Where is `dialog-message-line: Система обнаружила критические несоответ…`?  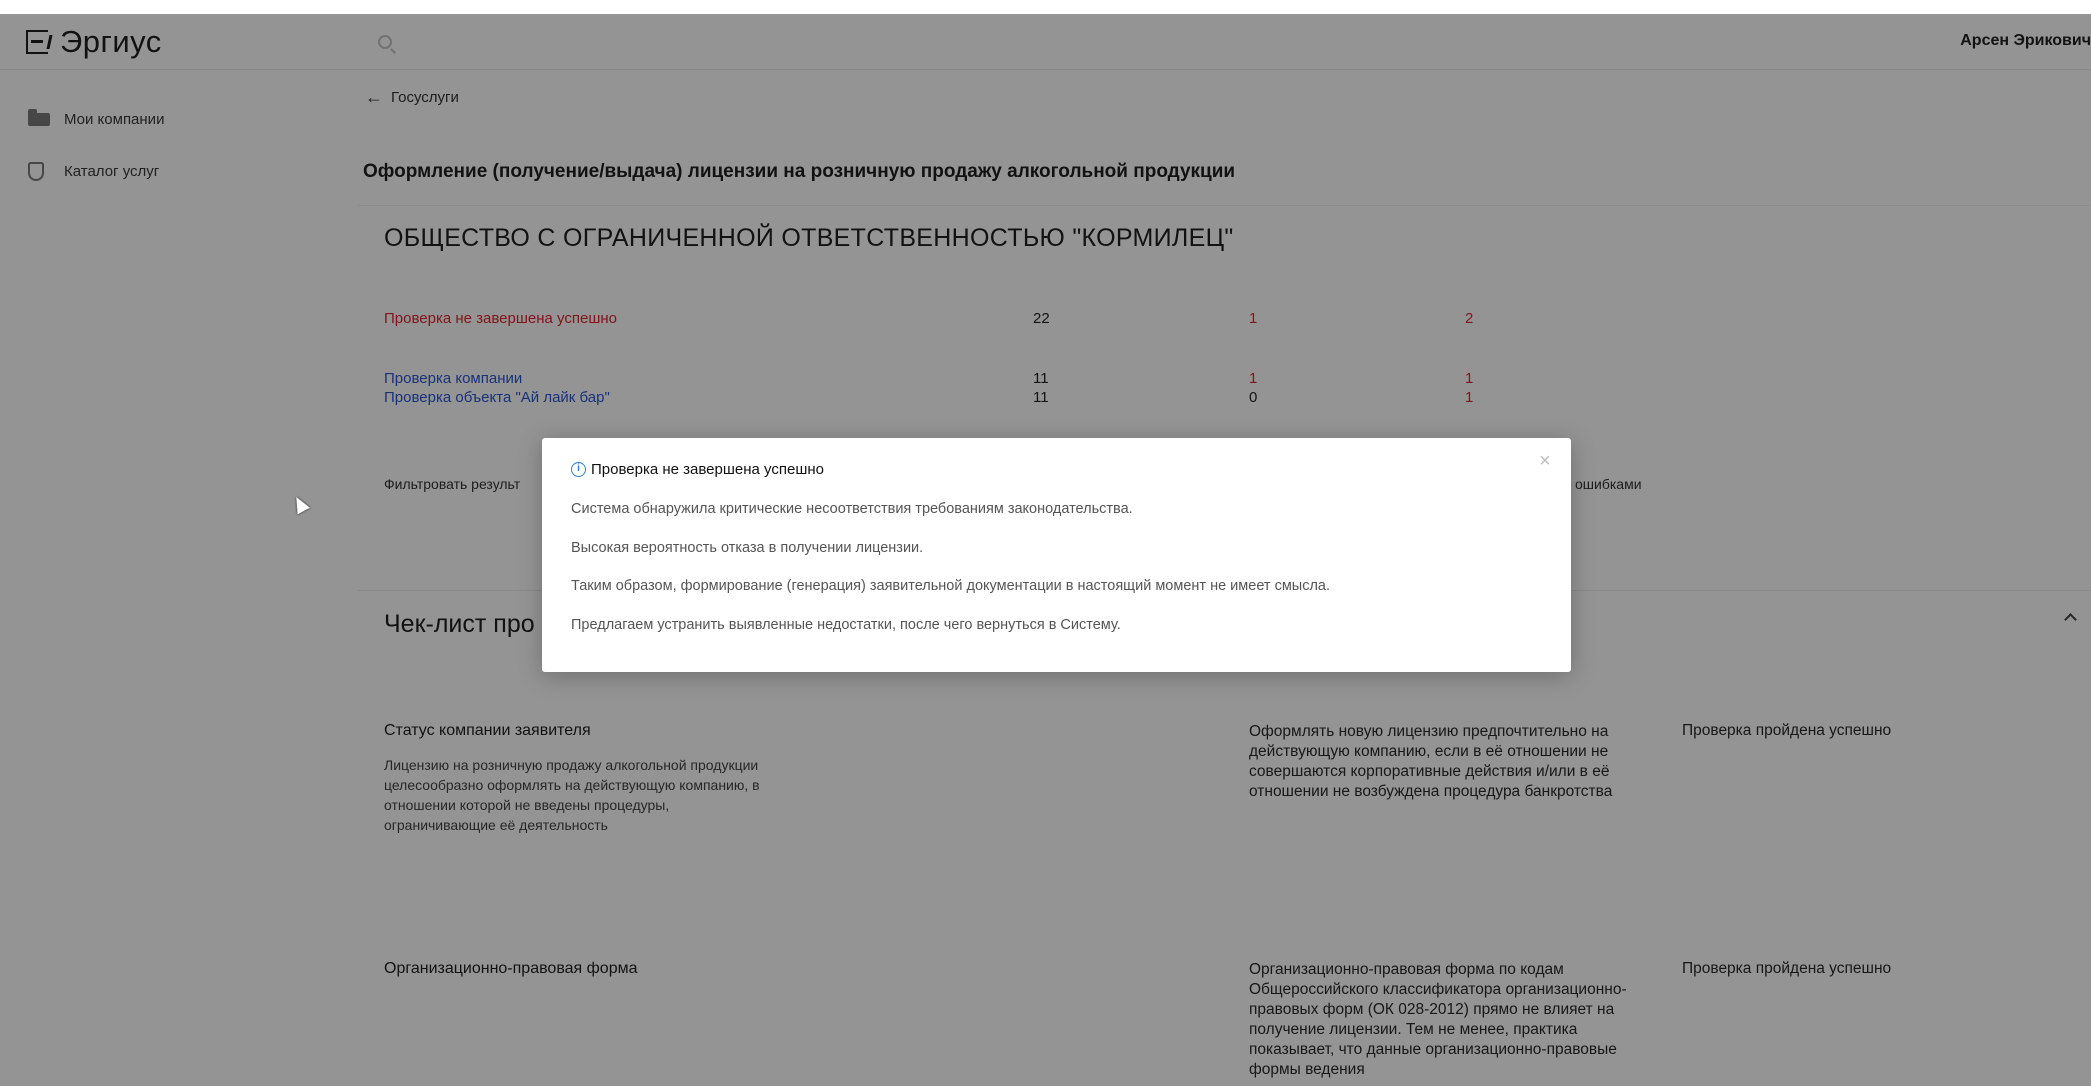 dialog-message-line: Система обнаружила критические несоответ… is located at coordinates (852, 509).